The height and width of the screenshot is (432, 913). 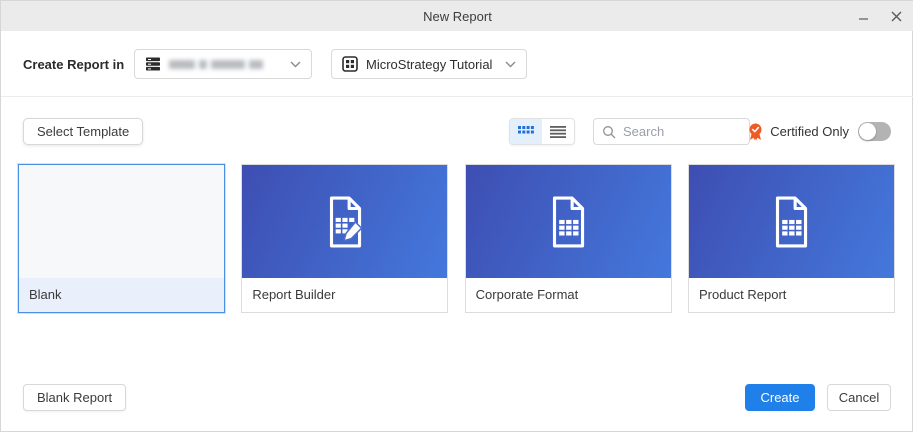 What do you see at coordinates (896, 16) in the screenshot?
I see `close-icon` at bounding box center [896, 16].